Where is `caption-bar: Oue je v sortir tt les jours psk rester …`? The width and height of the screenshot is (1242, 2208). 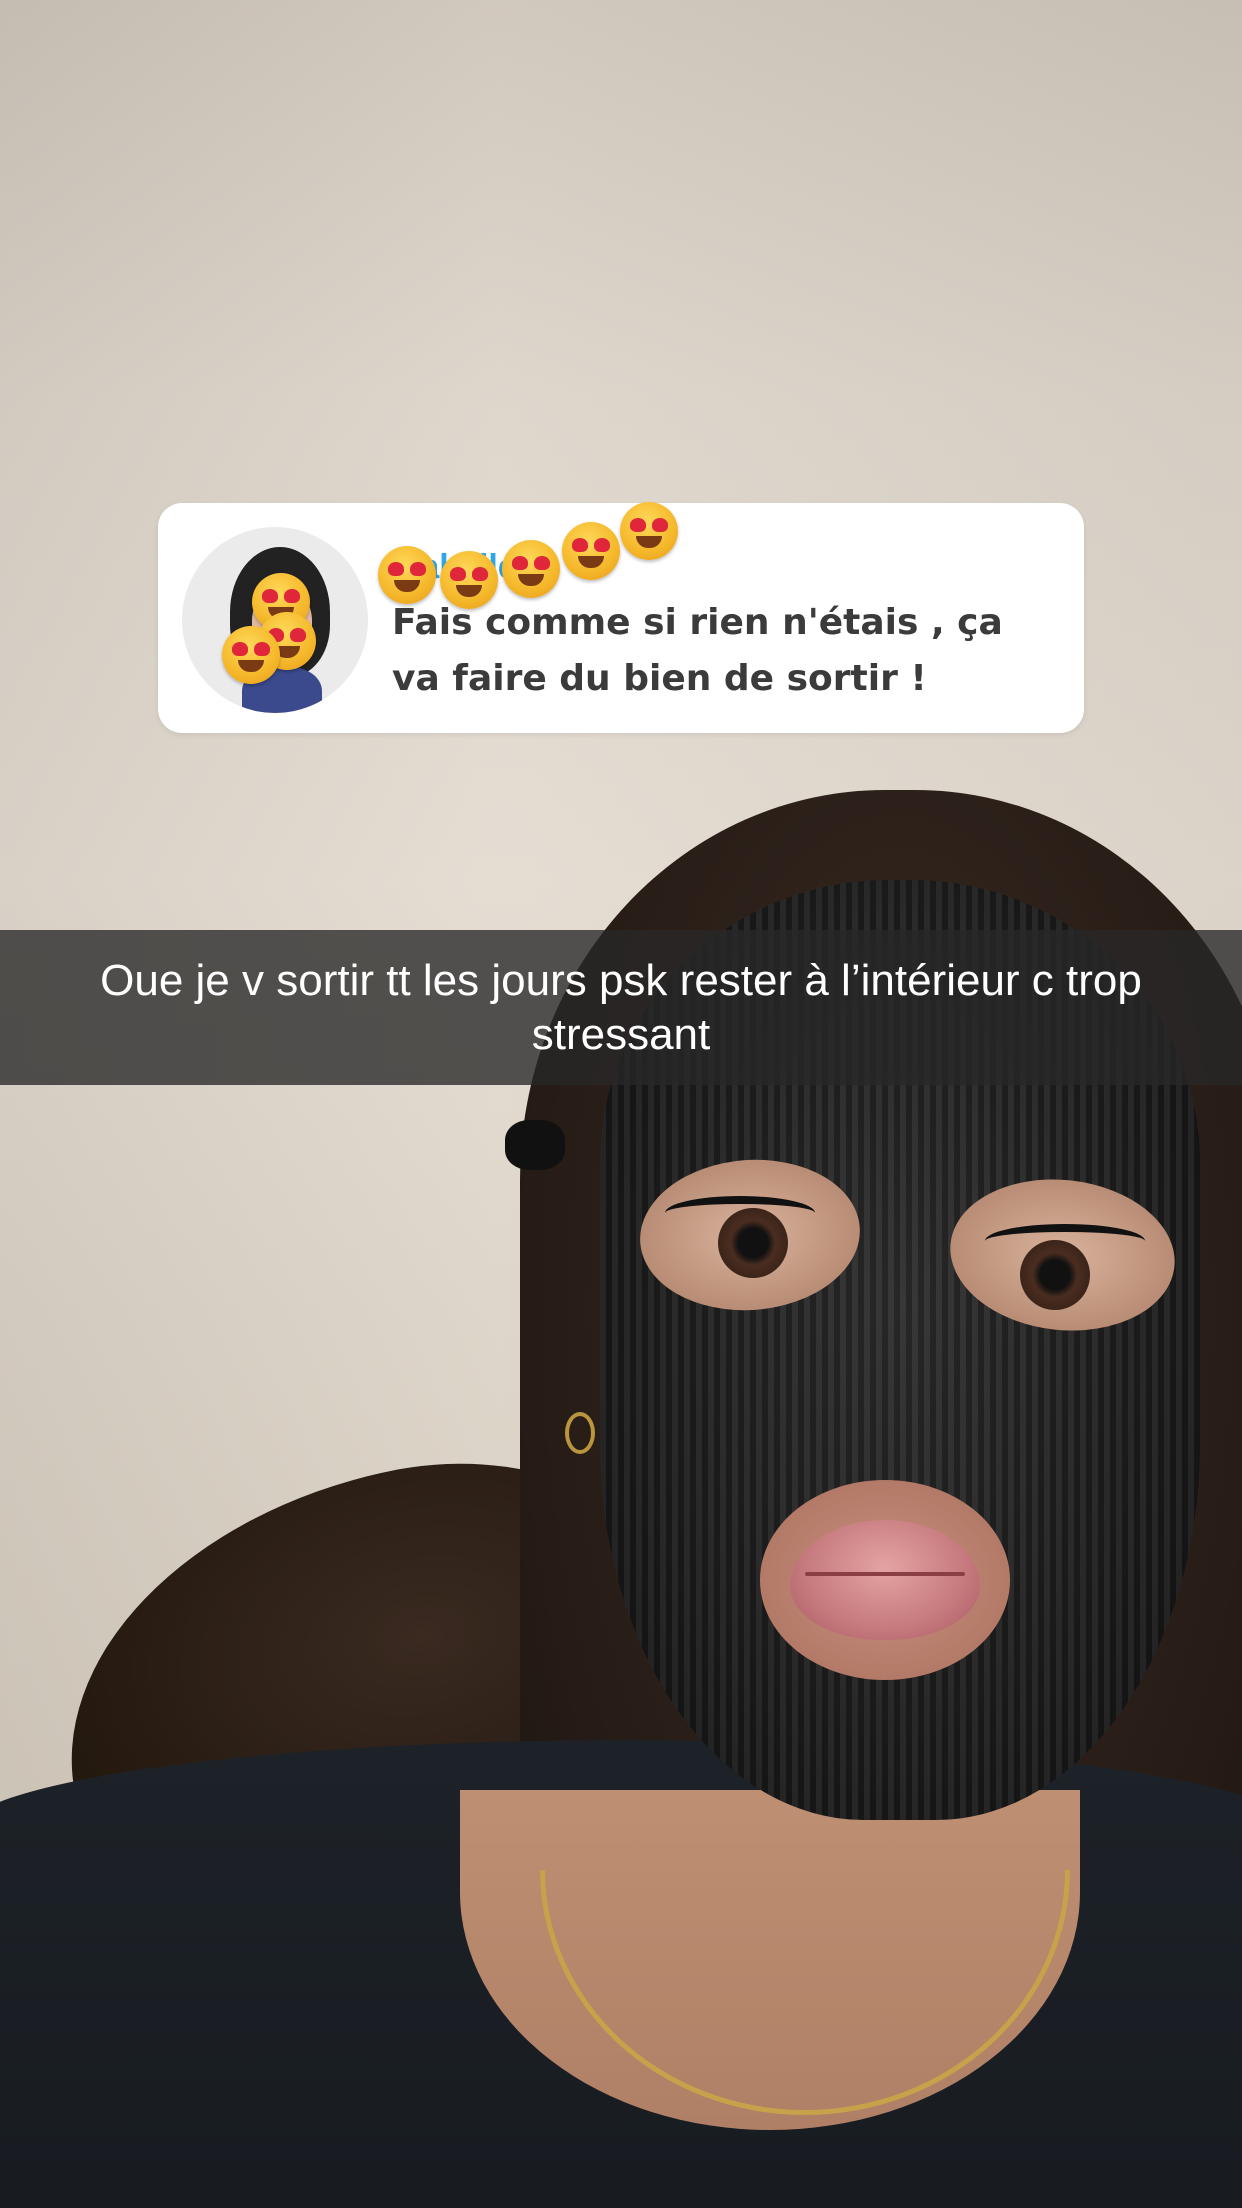
caption-bar: Oue je v sortir tt les jours psk rester … is located at coordinates (621, 1007).